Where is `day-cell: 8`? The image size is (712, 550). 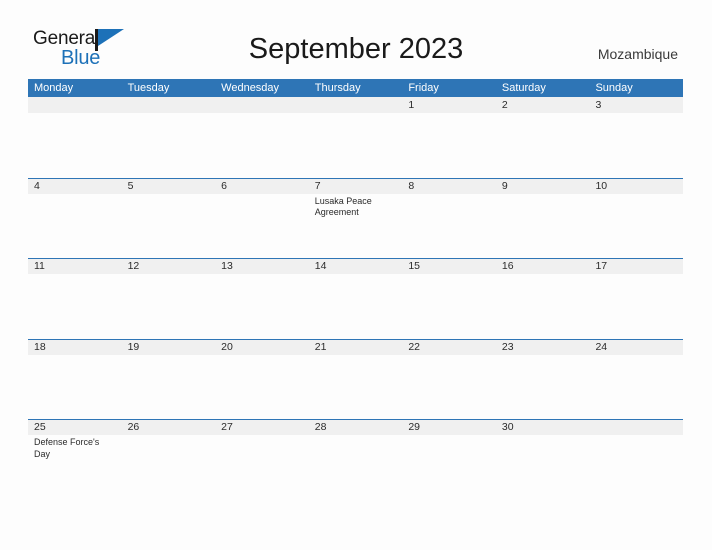 day-cell: 8 is located at coordinates (449, 218).